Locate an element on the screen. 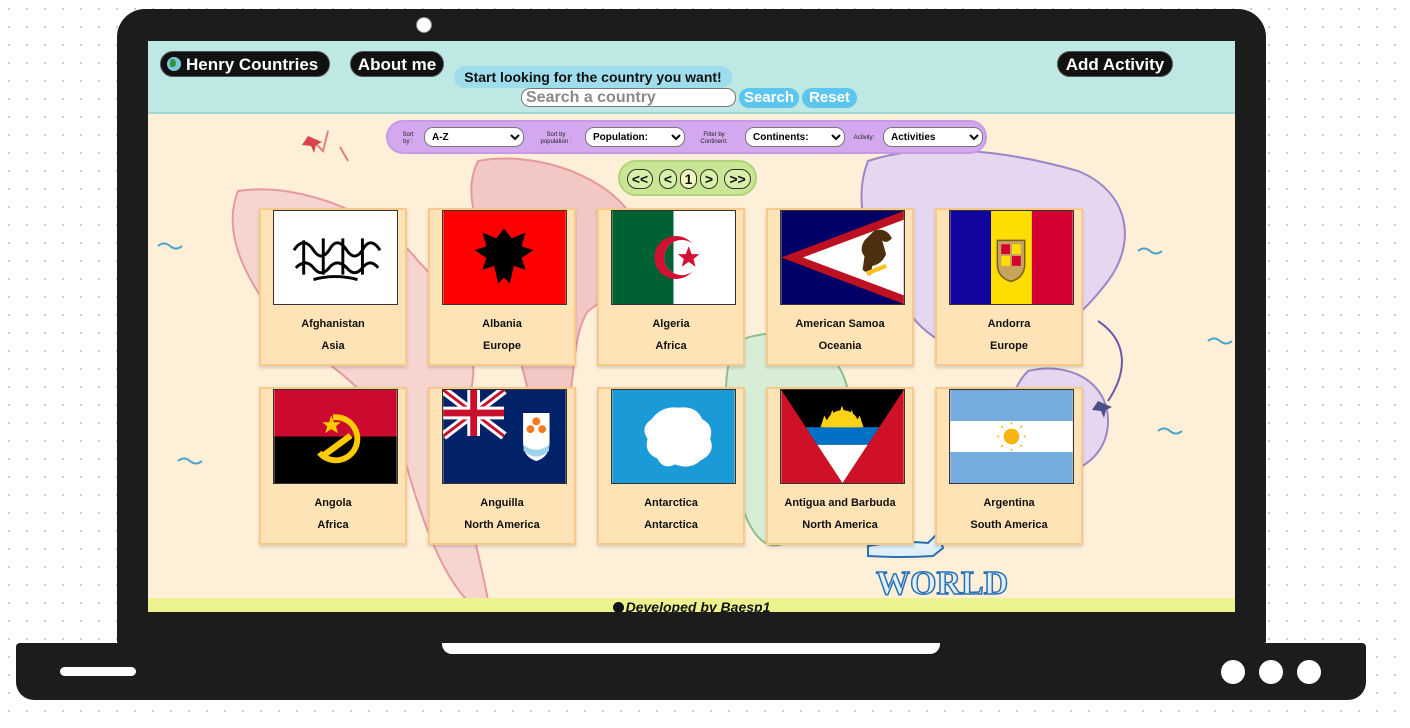  brand-label: Henry Countries is located at coordinates (252, 64).